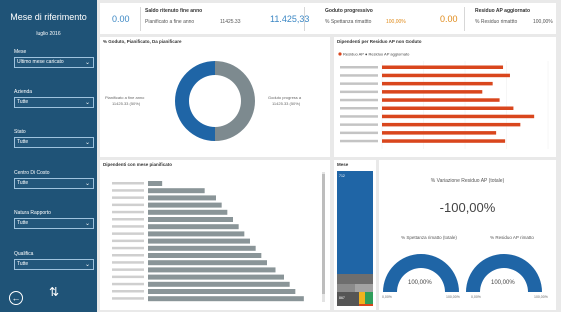 The width and height of the screenshot is (561, 312). Describe the element at coordinates (126, 103) in the screenshot. I see `donut-label-left-2: 11425.33 (50%)` at that location.